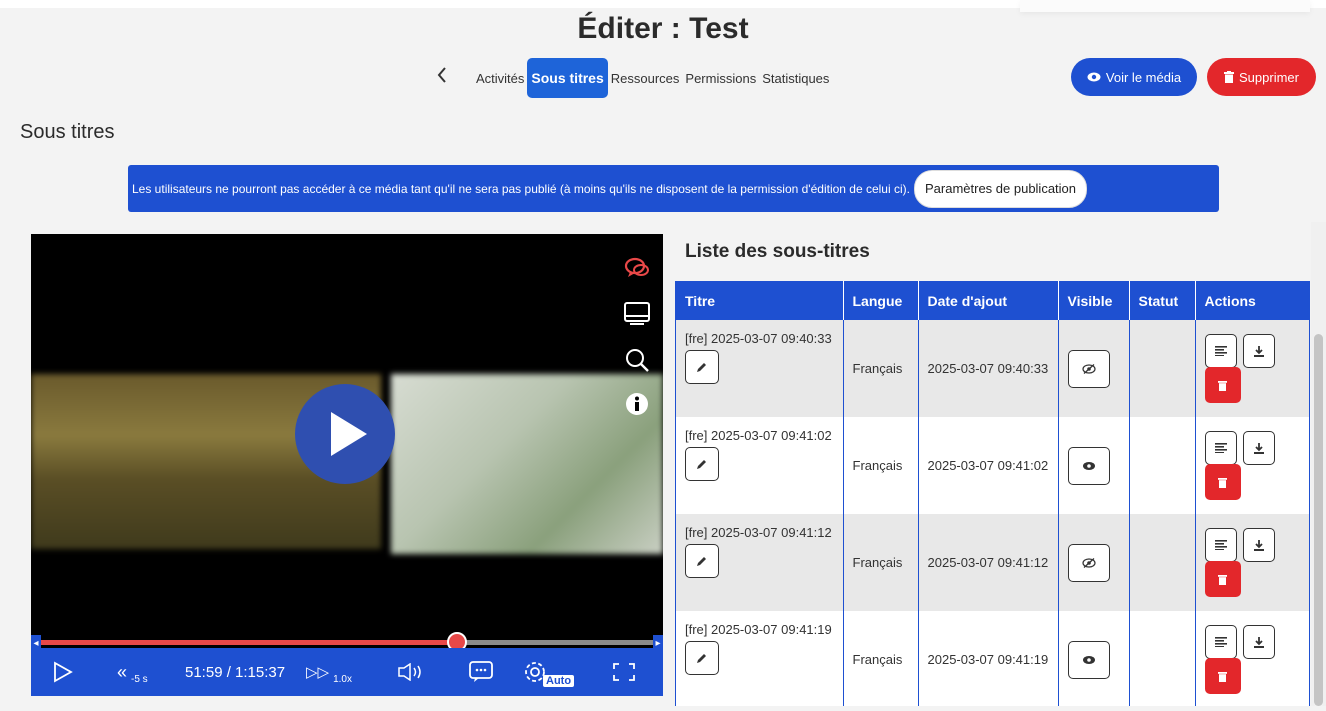 Image resolution: width=1326 pixels, height=711 pixels. I want to click on cell-date: 2025-03-07 09:41:19, so click(988, 658).